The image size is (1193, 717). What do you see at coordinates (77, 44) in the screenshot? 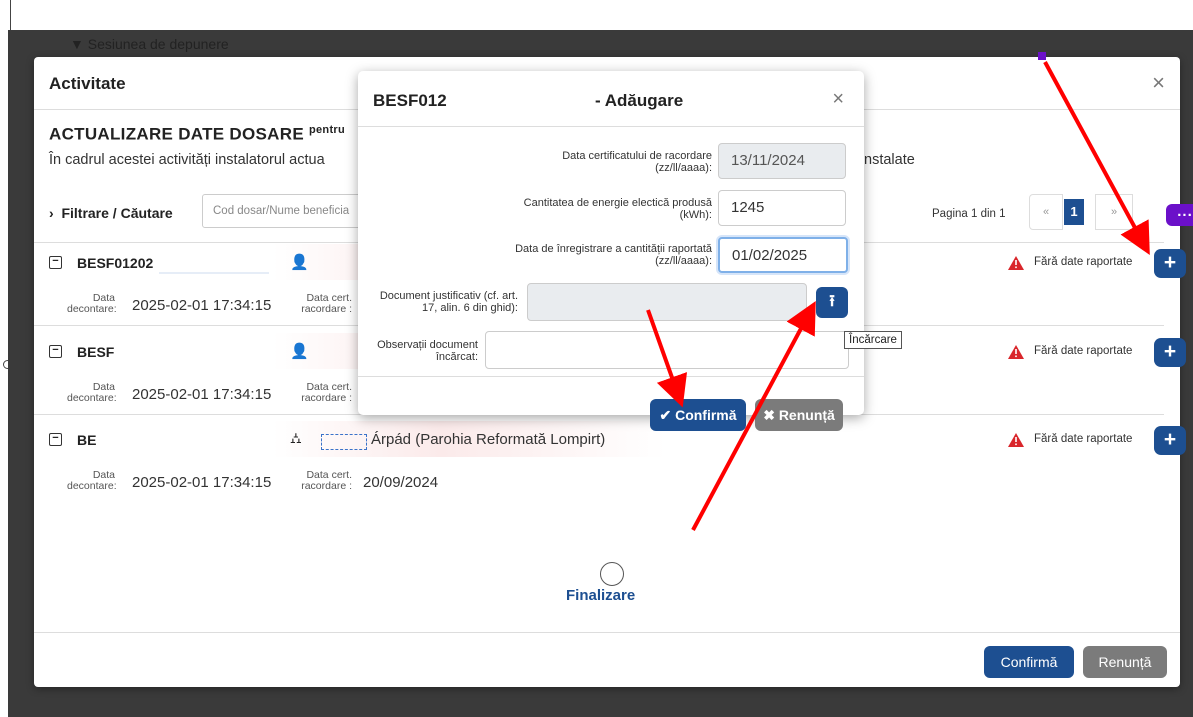
I see `funnel-icon: ▼` at bounding box center [77, 44].